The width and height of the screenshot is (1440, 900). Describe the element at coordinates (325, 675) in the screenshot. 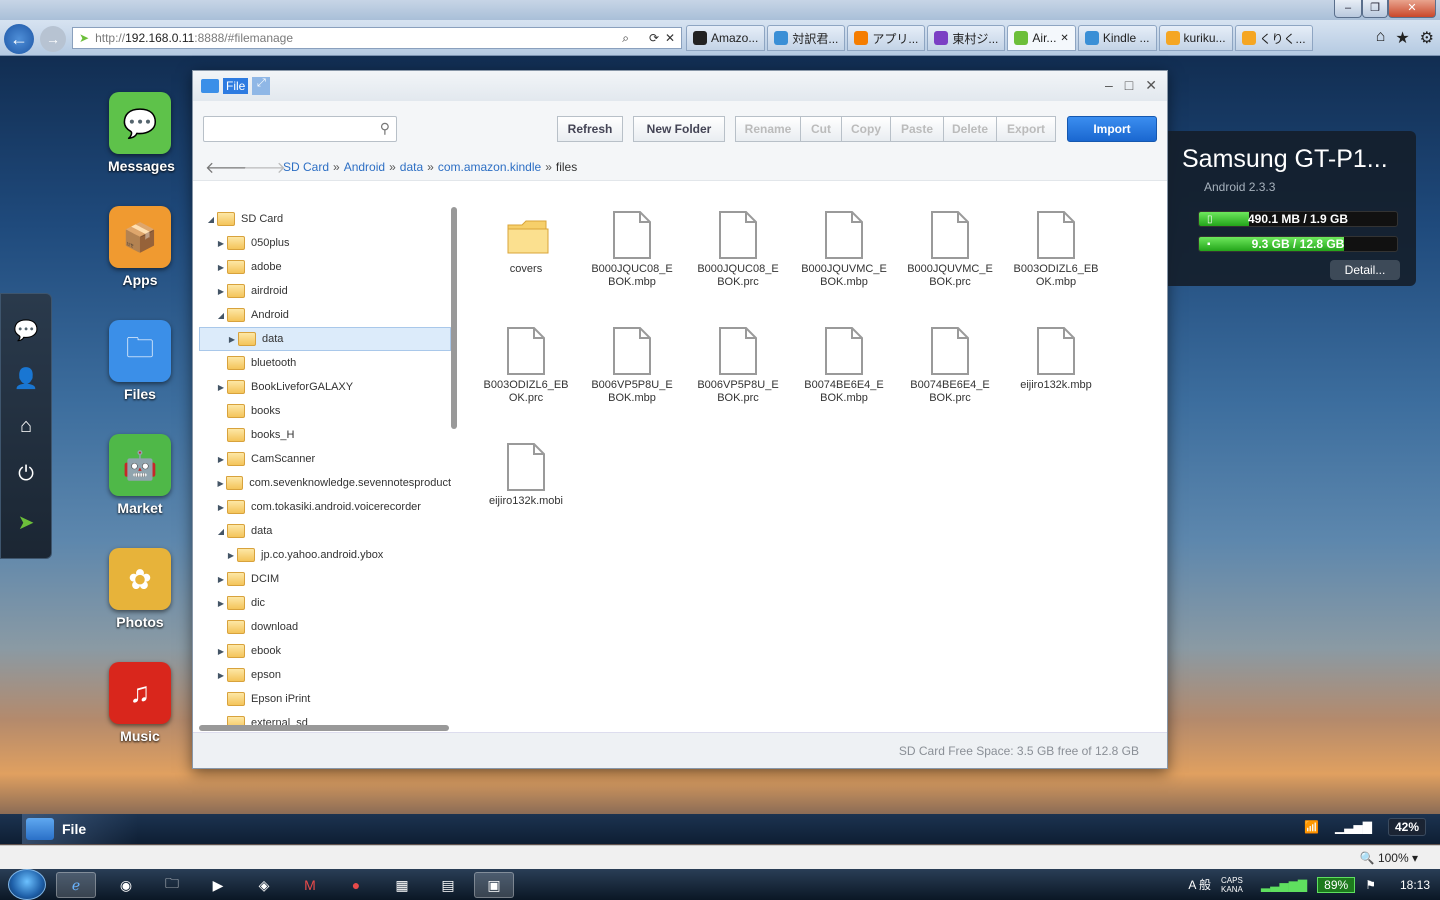

I see `tree-node: ▶ epson` at that location.